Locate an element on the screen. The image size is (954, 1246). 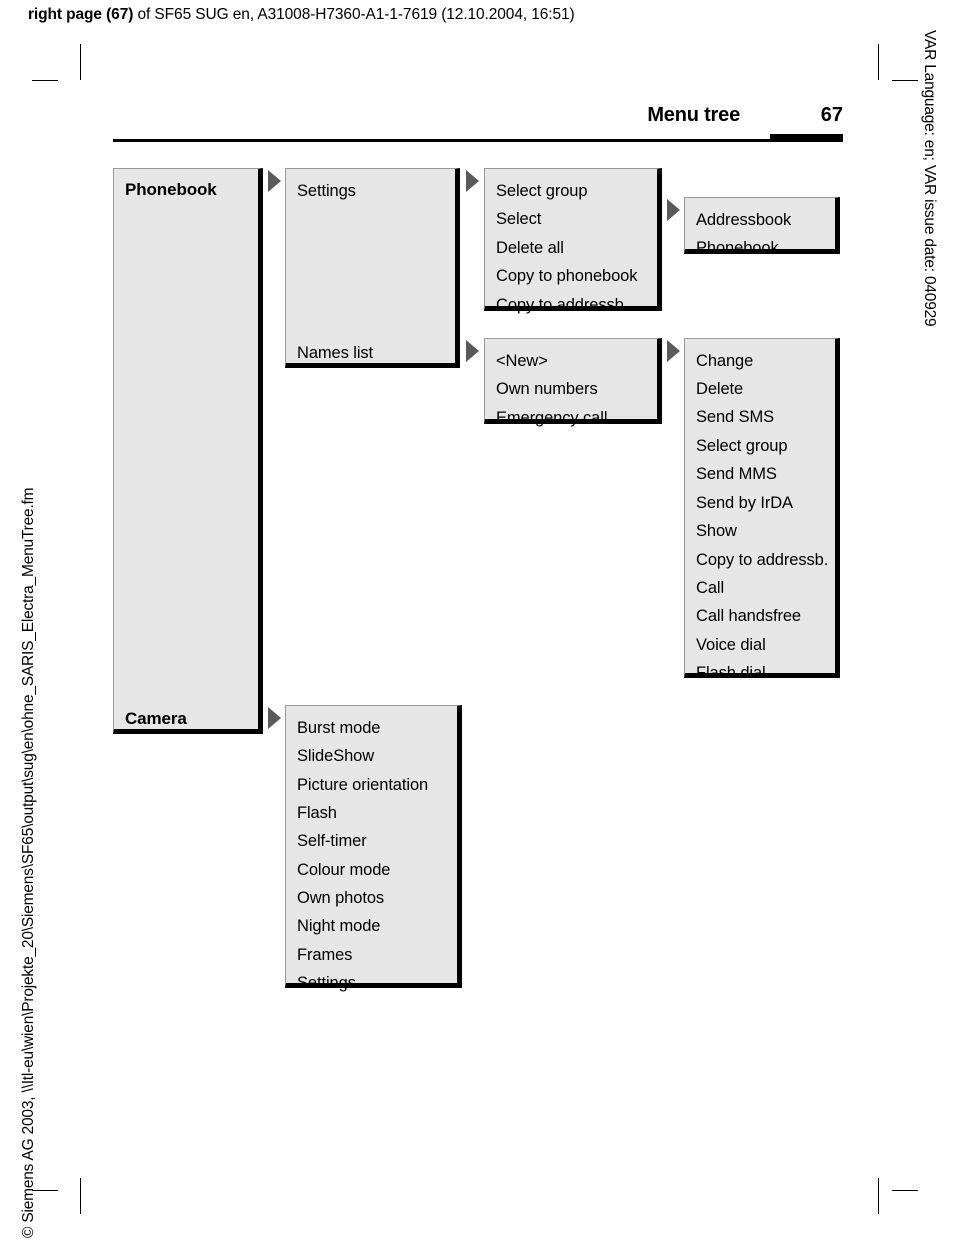
menu-item-colour-mode: Colour mode is located at coordinates (343, 870).